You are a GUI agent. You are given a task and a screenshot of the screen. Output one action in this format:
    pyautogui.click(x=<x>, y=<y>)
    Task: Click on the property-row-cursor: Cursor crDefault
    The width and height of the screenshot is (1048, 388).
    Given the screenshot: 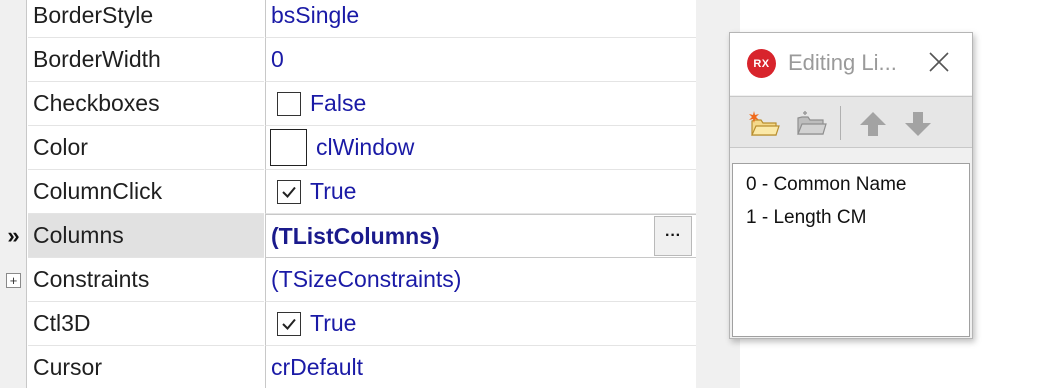 What is the action you would take?
    pyautogui.click(x=348, y=367)
    